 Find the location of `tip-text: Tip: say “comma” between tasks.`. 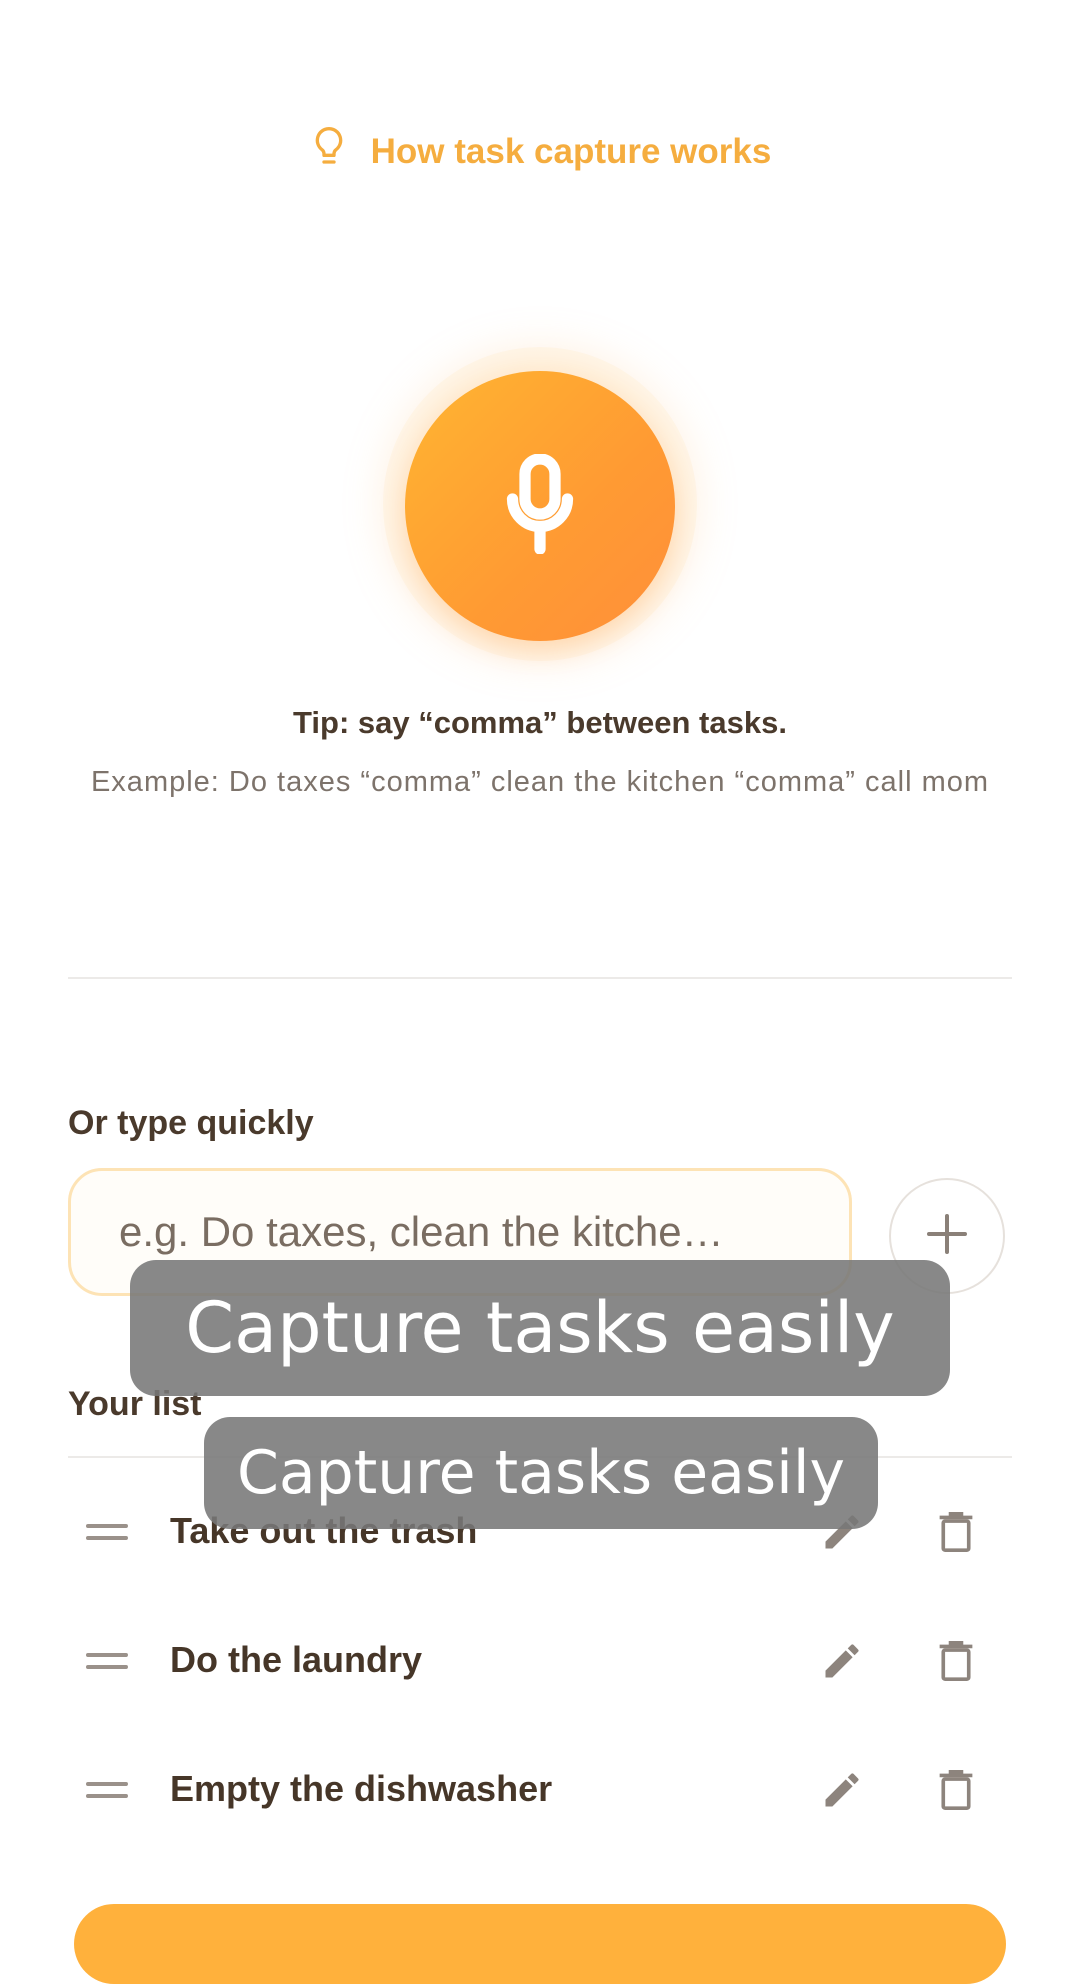

tip-text: Tip: say “comma” between tasks. is located at coordinates (540, 722).